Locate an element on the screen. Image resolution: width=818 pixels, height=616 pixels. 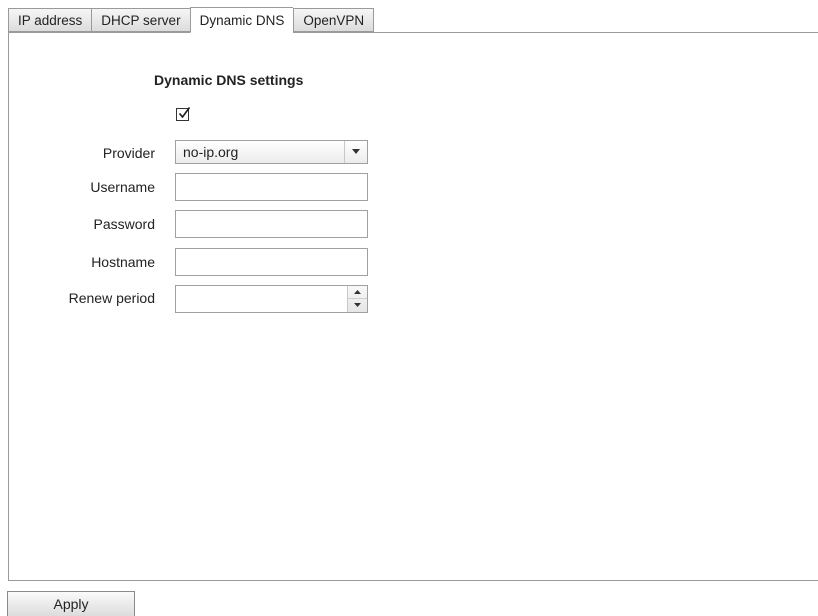
password-field is located at coordinates (271, 224).